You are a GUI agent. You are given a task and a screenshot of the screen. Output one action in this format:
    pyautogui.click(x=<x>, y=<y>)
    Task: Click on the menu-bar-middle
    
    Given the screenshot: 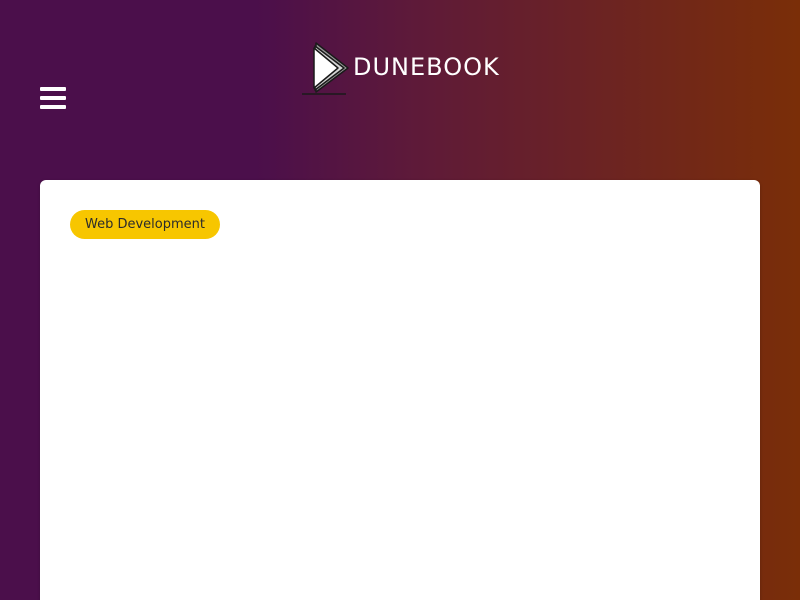 What is the action you would take?
    pyautogui.click(x=53, y=98)
    